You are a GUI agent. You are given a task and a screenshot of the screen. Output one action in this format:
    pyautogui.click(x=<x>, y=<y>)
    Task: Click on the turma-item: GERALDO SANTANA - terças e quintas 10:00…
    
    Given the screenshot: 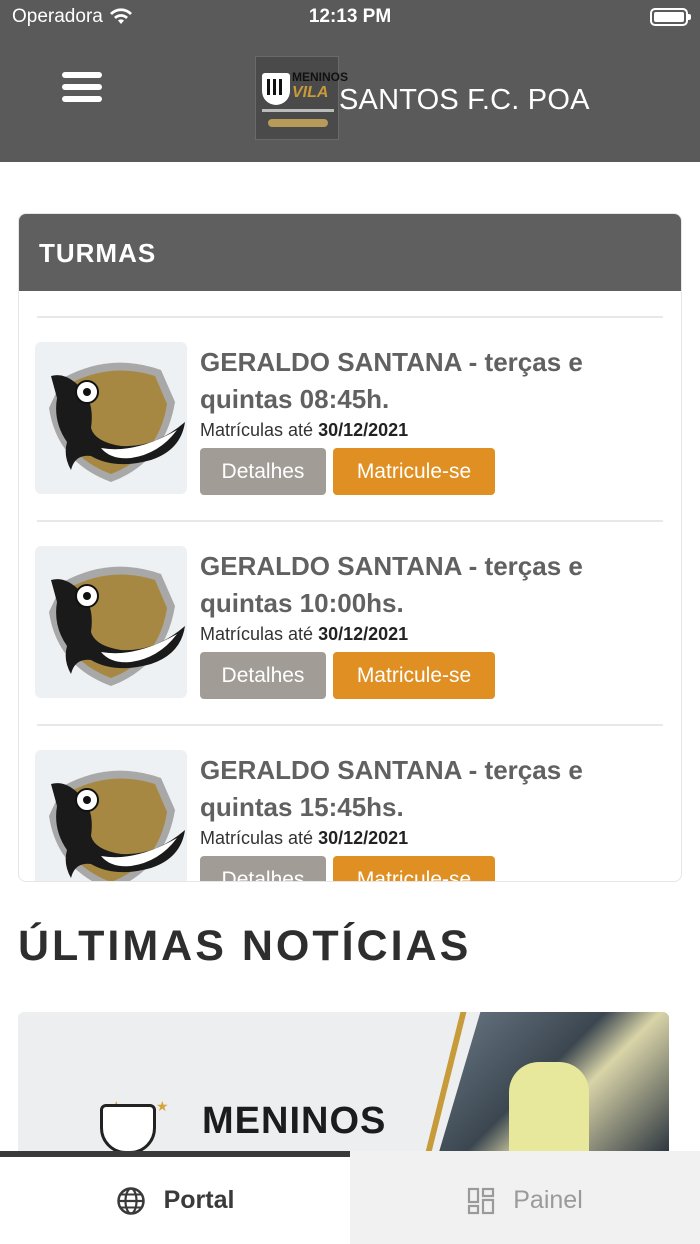 What is the action you would take?
    pyautogui.click(x=349, y=622)
    